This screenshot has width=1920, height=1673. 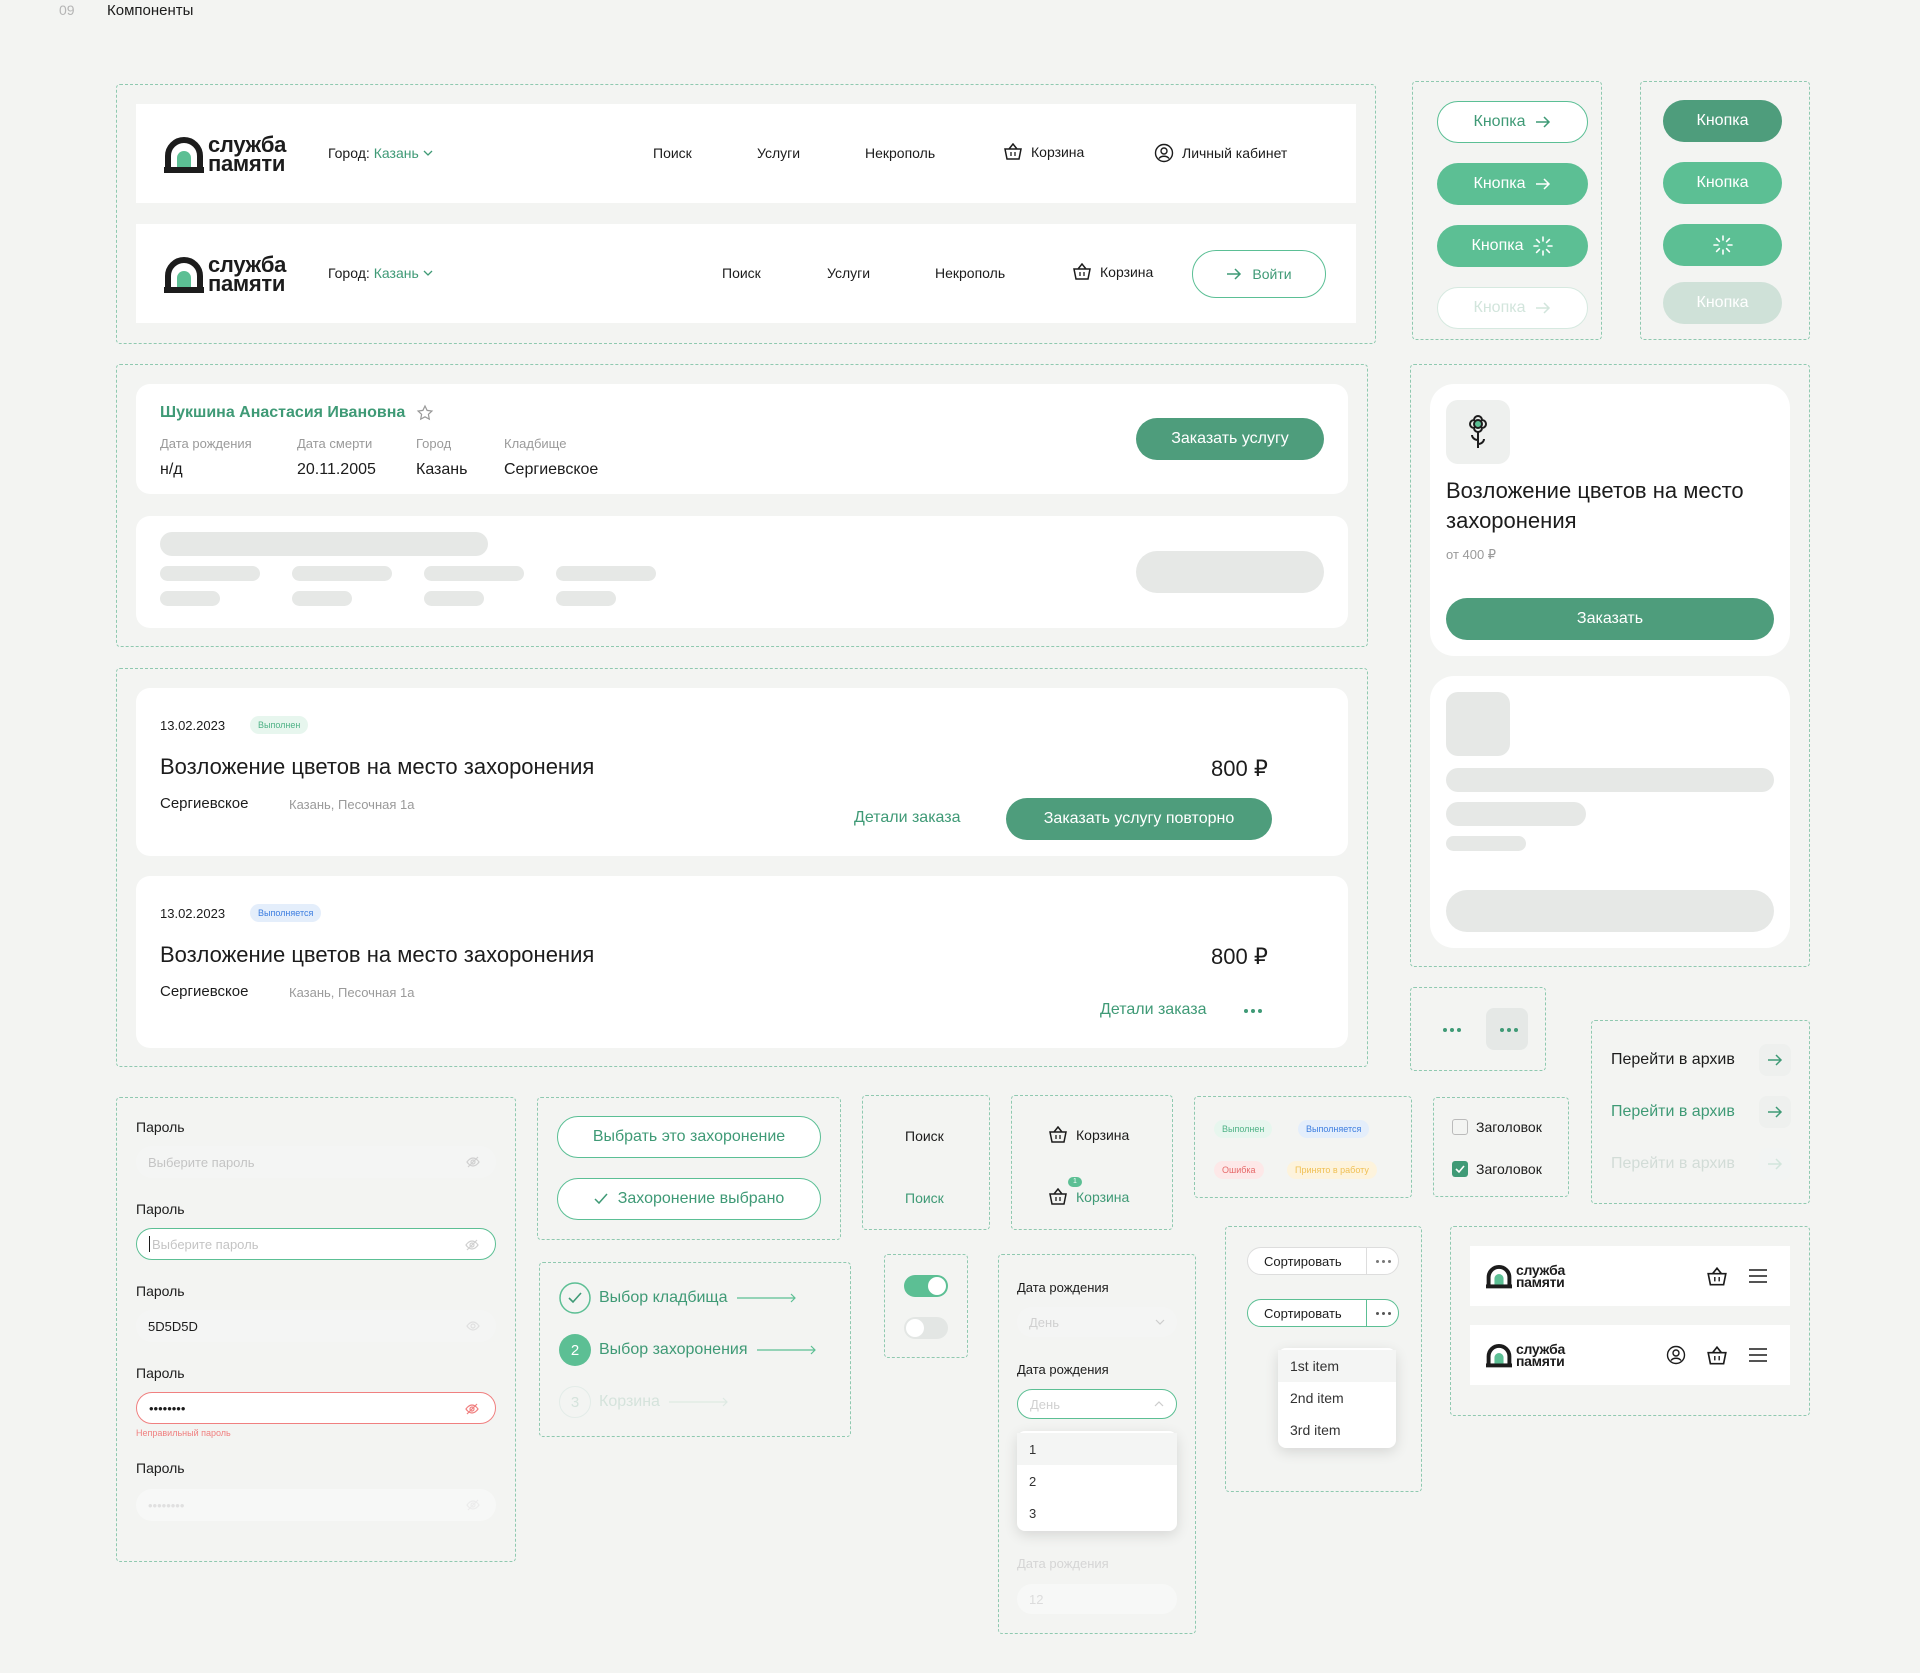 I want to click on date-select-disabled: 12, so click(x=1097, y=1599).